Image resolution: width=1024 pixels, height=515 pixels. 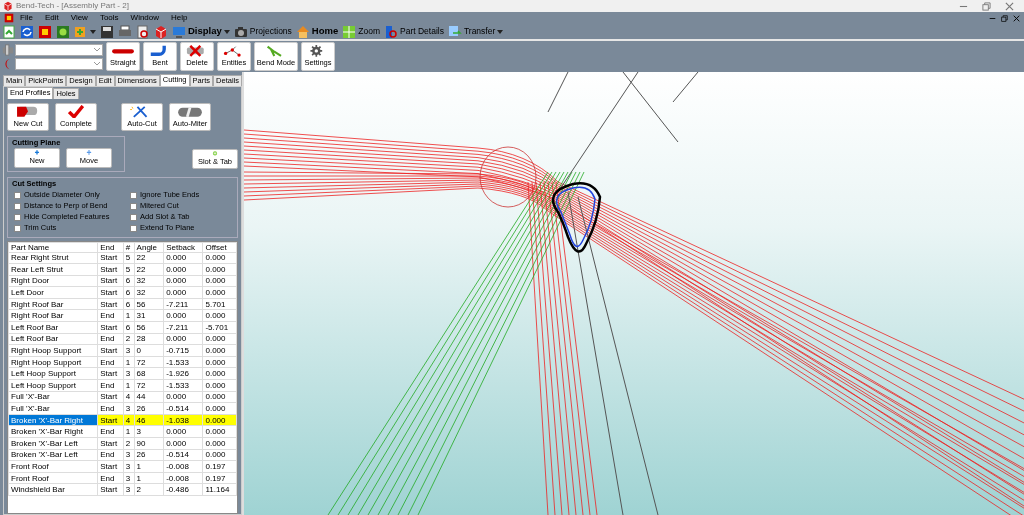 What do you see at coordinates (26, 18) in the screenshot?
I see `menu-item: File` at bounding box center [26, 18].